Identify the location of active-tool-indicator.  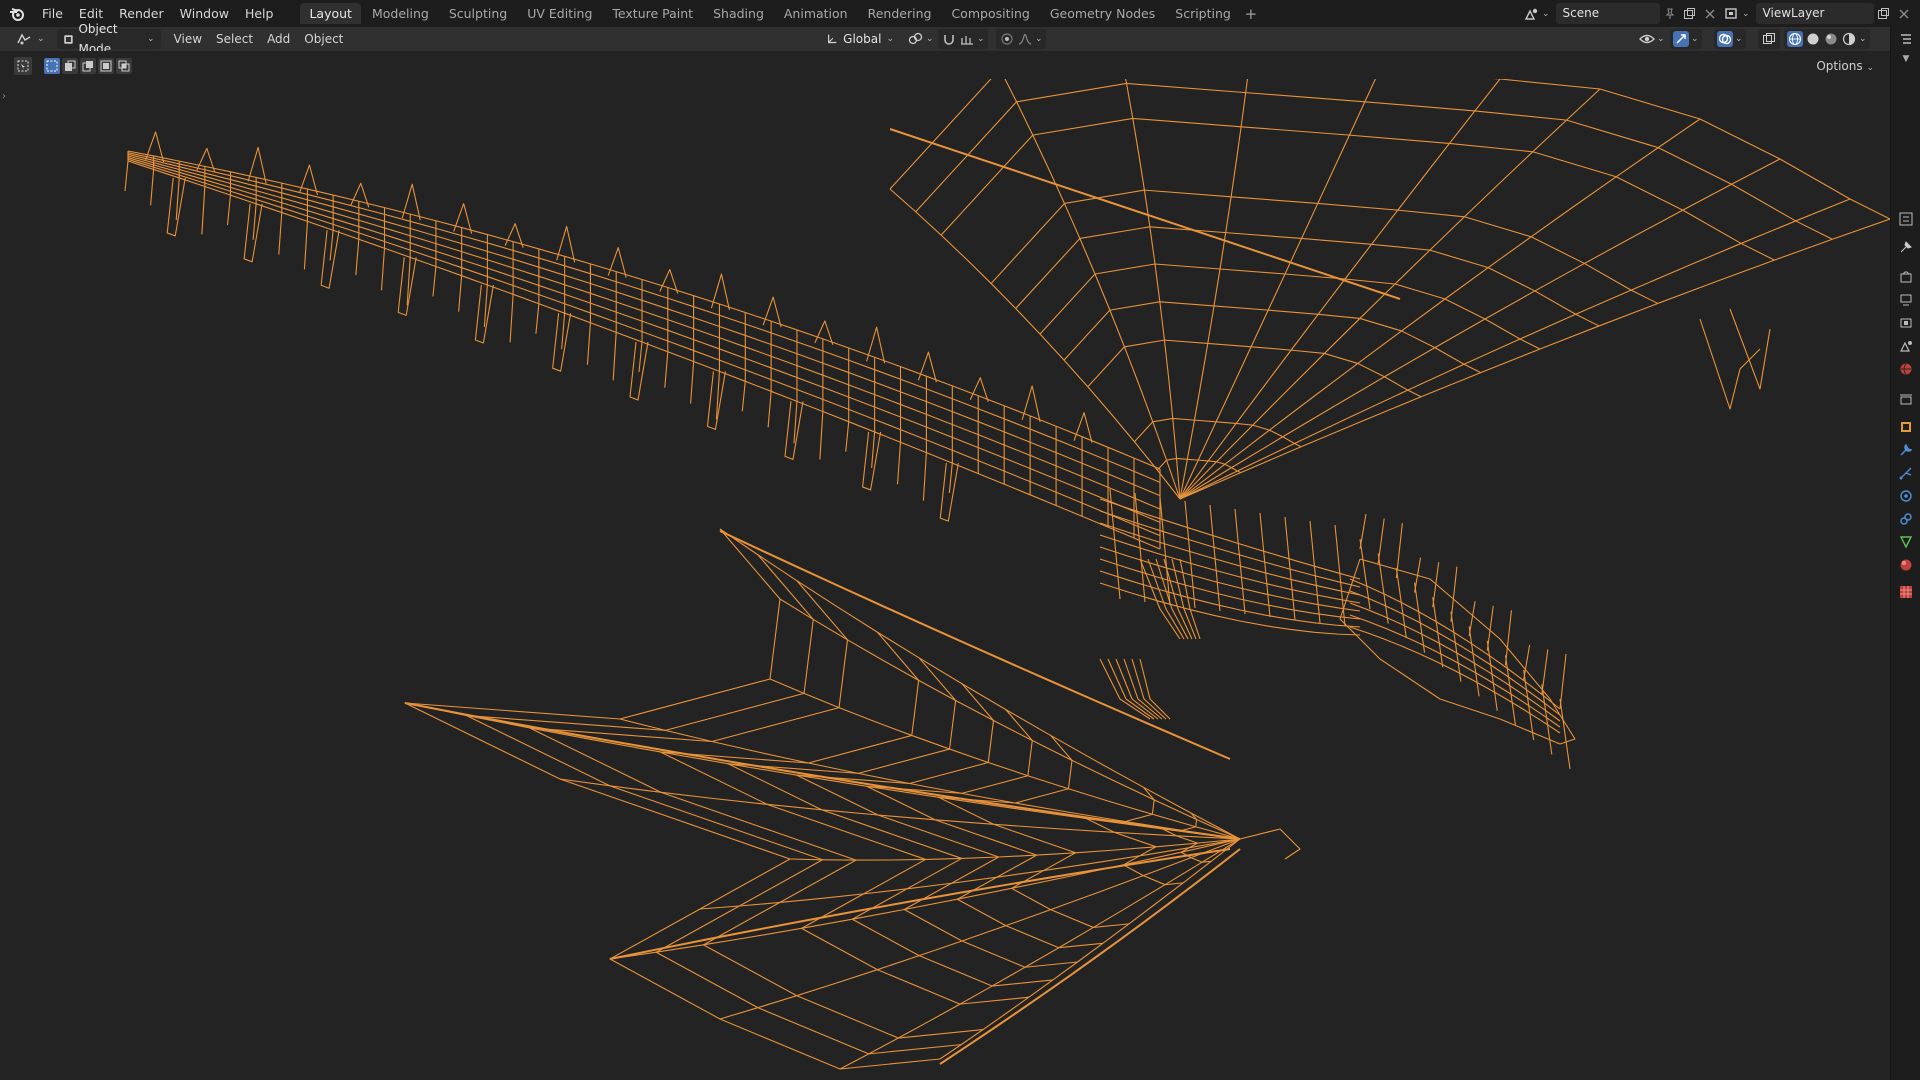
(23, 66).